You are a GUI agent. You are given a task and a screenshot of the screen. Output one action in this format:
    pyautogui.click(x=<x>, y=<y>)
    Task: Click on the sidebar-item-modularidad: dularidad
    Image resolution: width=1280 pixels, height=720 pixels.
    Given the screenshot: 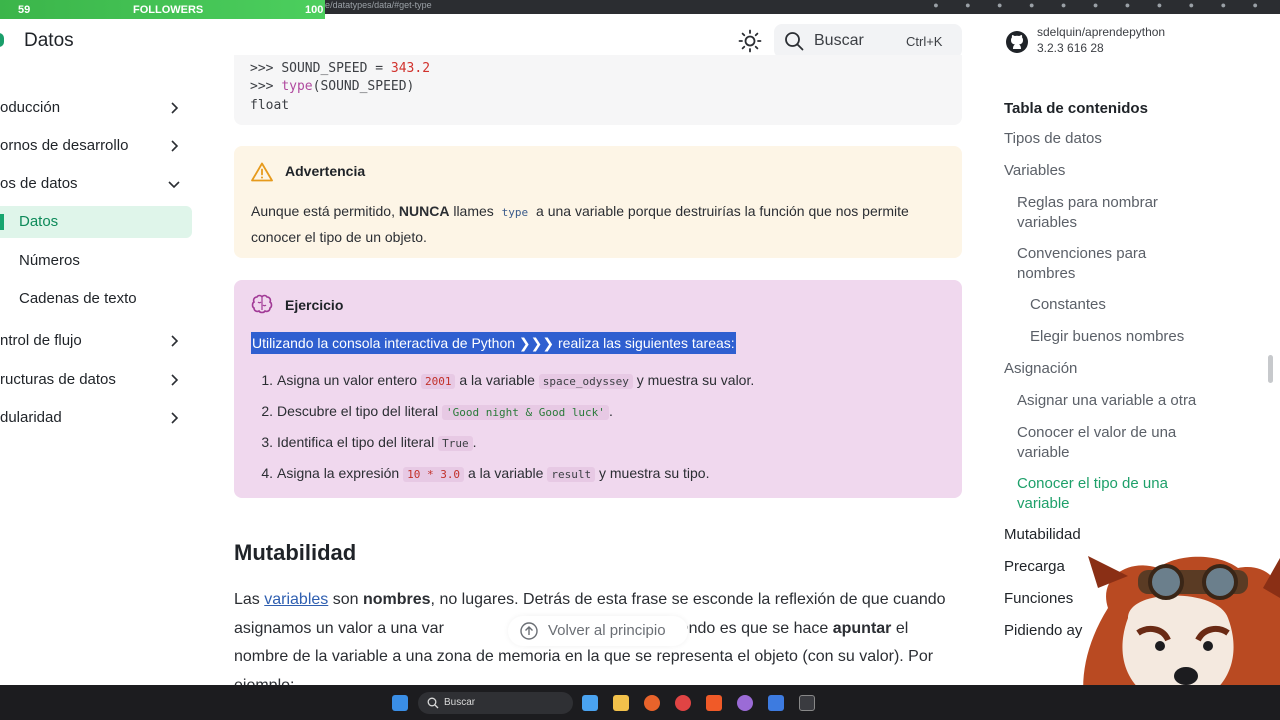 What is the action you would take?
    pyautogui.click(x=96, y=418)
    